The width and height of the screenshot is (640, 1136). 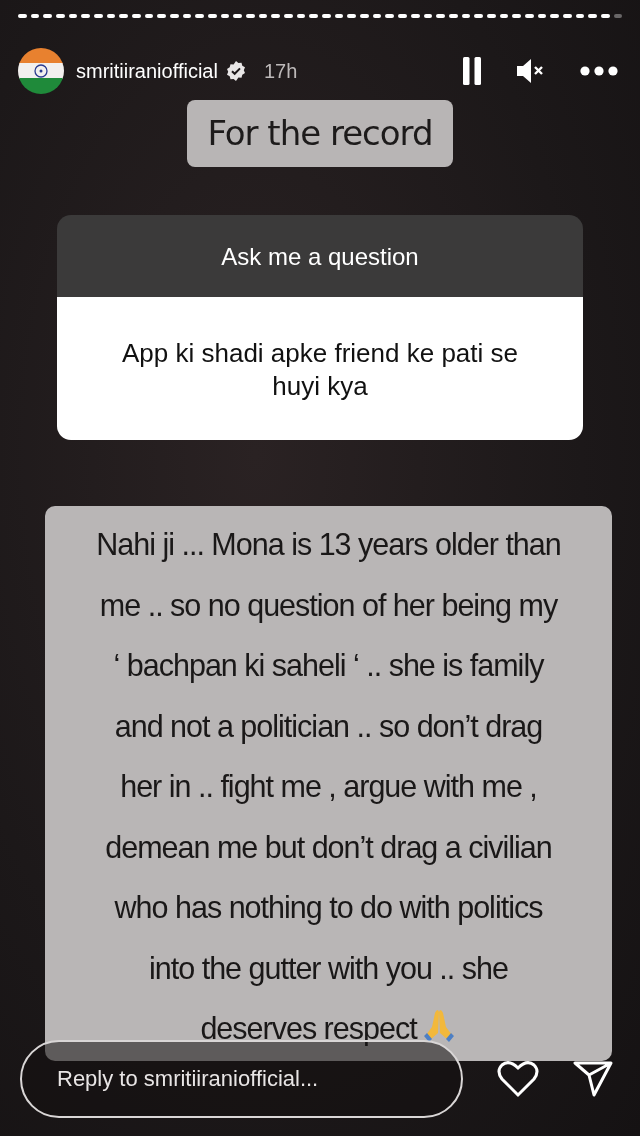 I want to click on send-icon, so click(x=593, y=1079).